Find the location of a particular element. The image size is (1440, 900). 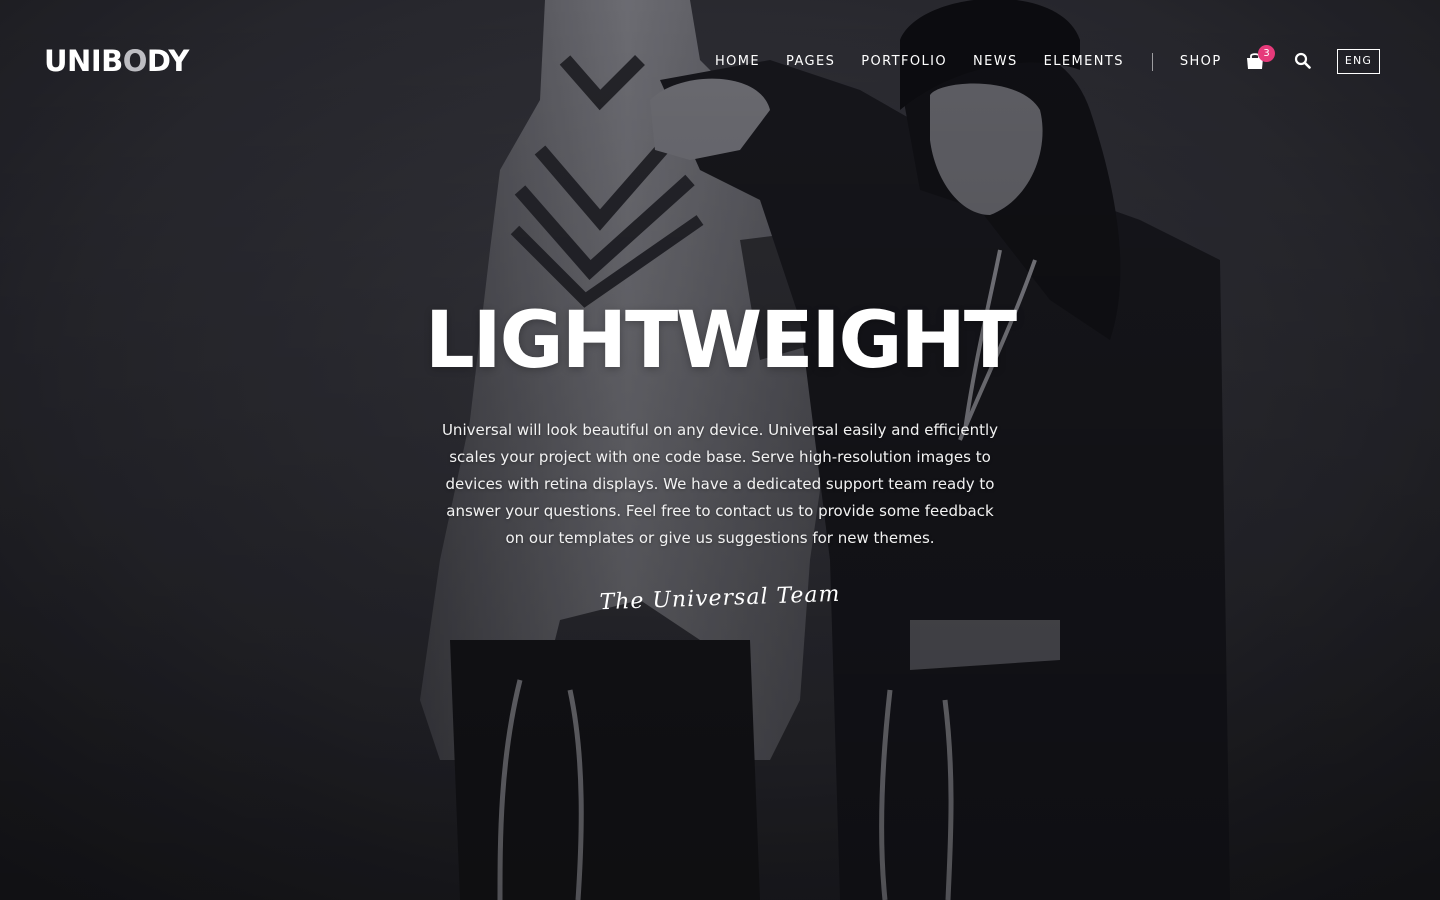

nav-item-news: NEWS is located at coordinates (995, 62).